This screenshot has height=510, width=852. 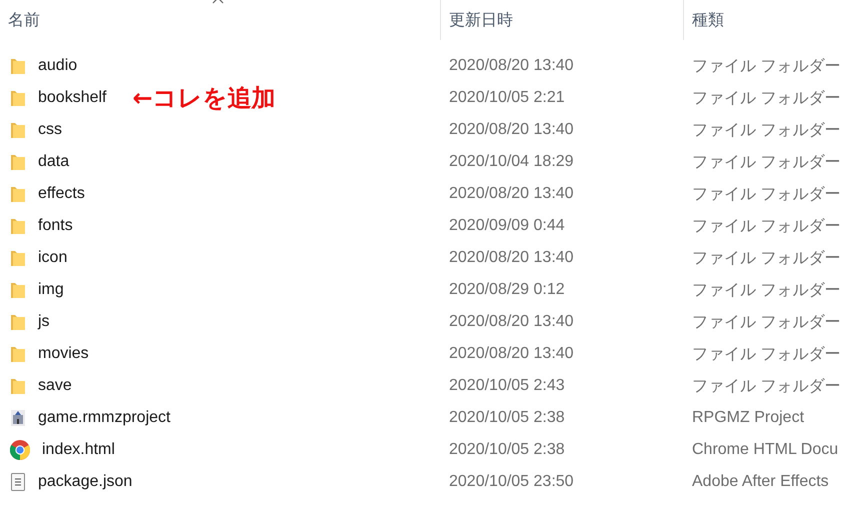 What do you see at coordinates (72, 98) in the screenshot?
I see `file-name: bookshelf` at bounding box center [72, 98].